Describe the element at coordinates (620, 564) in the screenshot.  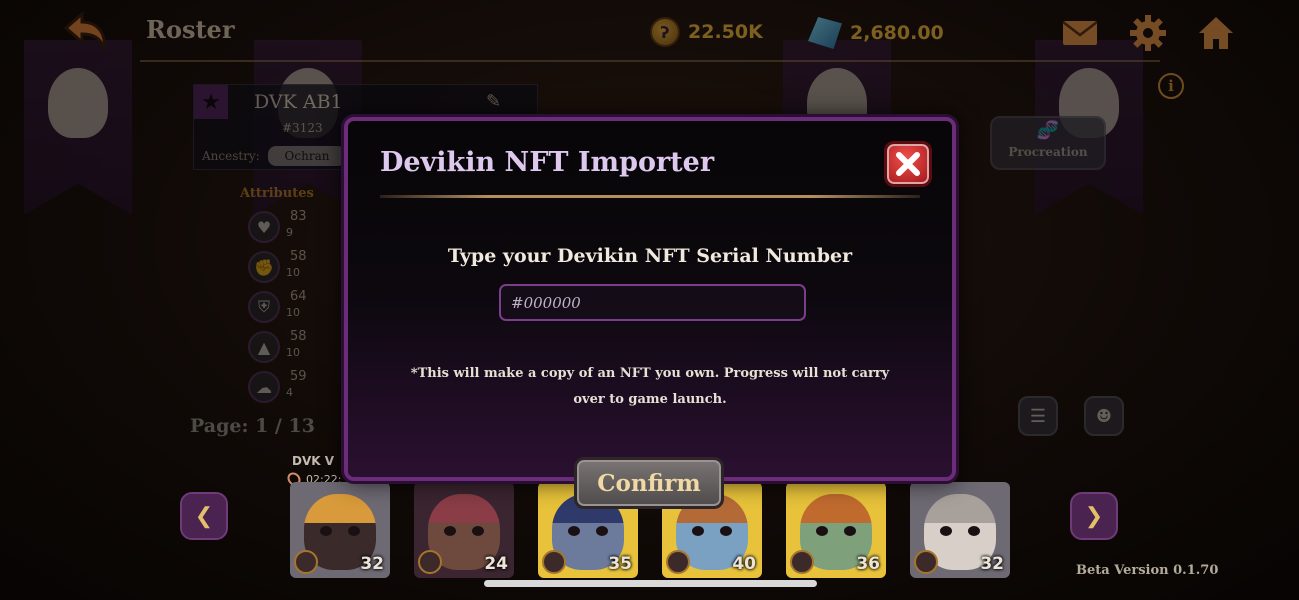
I see `character-level: 35` at that location.